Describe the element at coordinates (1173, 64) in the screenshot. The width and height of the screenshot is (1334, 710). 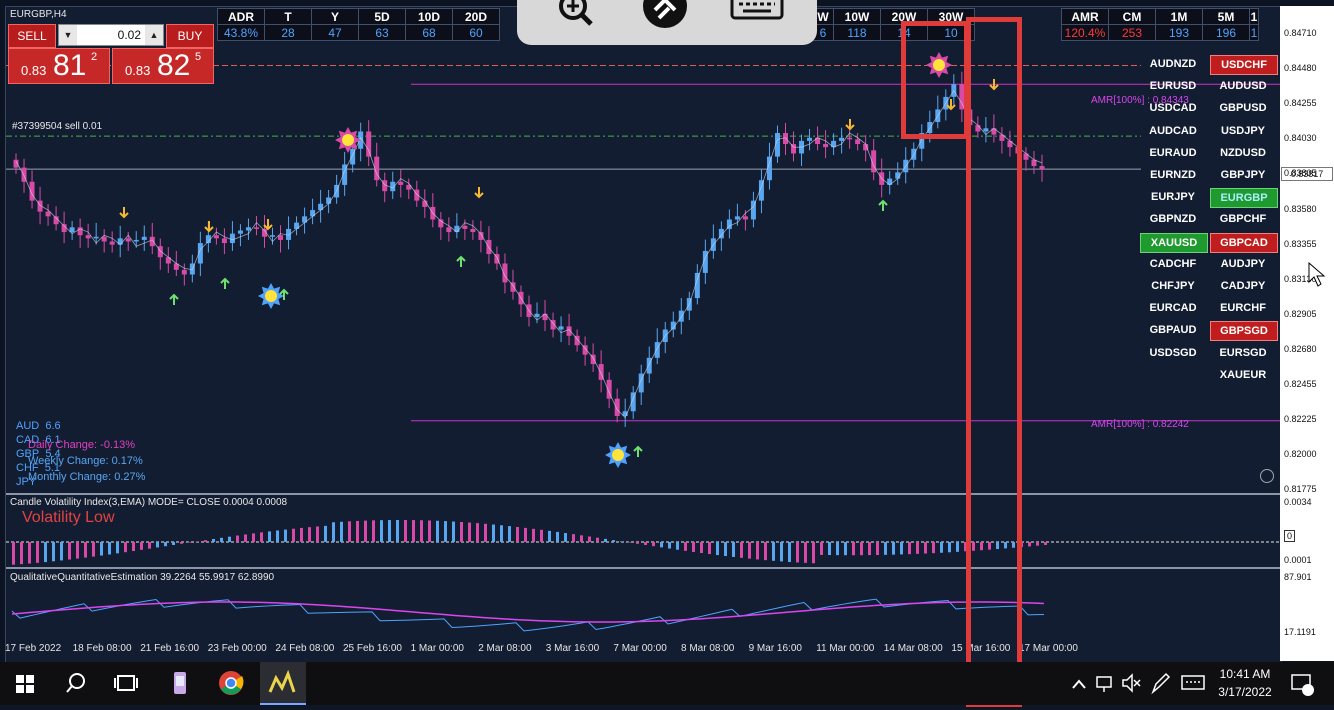
I see `symbol-button-audnzd: AUDNZD` at that location.